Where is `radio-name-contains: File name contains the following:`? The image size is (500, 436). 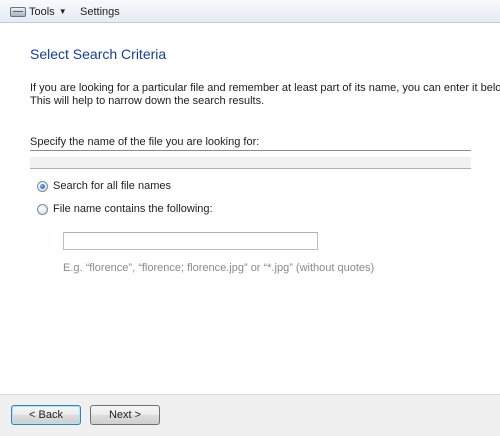 radio-name-contains: File name contains the following: is located at coordinates (125, 209).